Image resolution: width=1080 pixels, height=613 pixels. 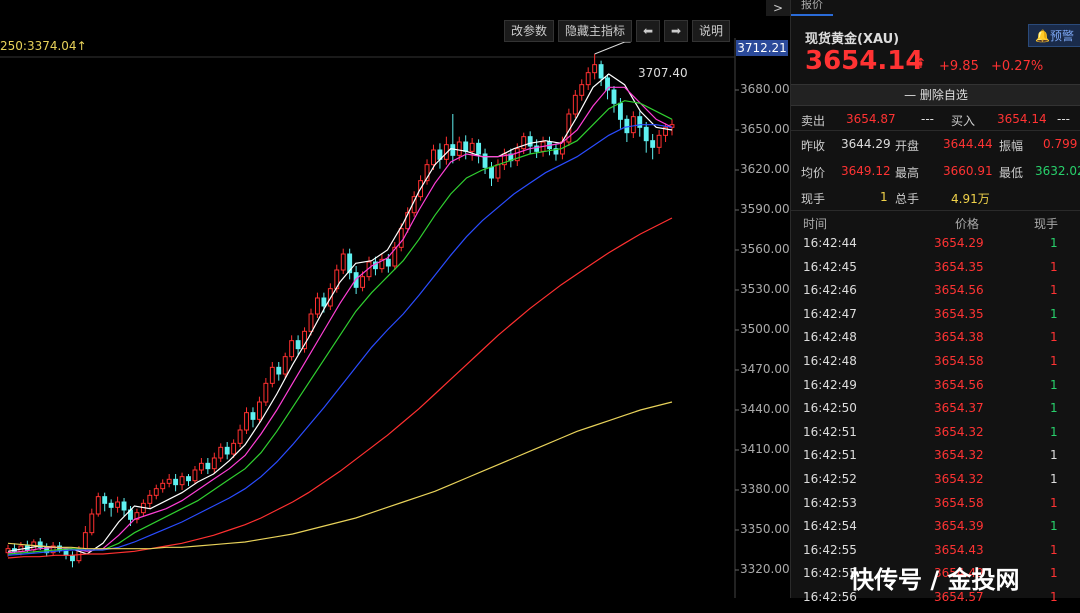 I want to click on tick-time: 16:42:56, so click(x=830, y=597).